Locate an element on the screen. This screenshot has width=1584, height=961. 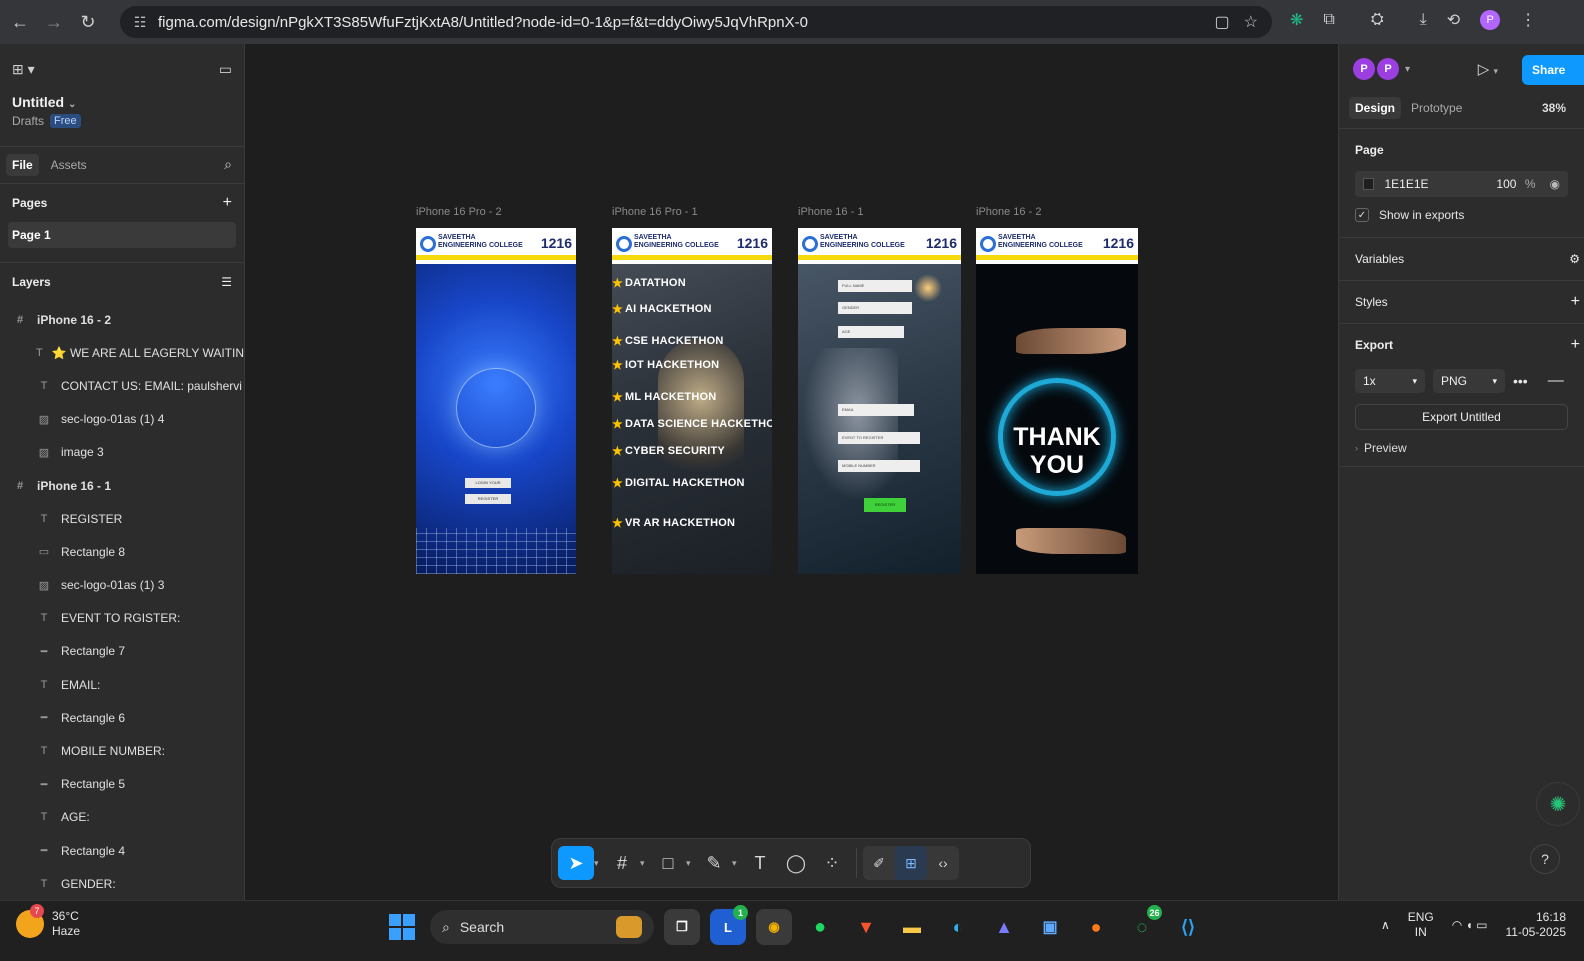
variables-section: Variables is located at coordinates (1379, 259).